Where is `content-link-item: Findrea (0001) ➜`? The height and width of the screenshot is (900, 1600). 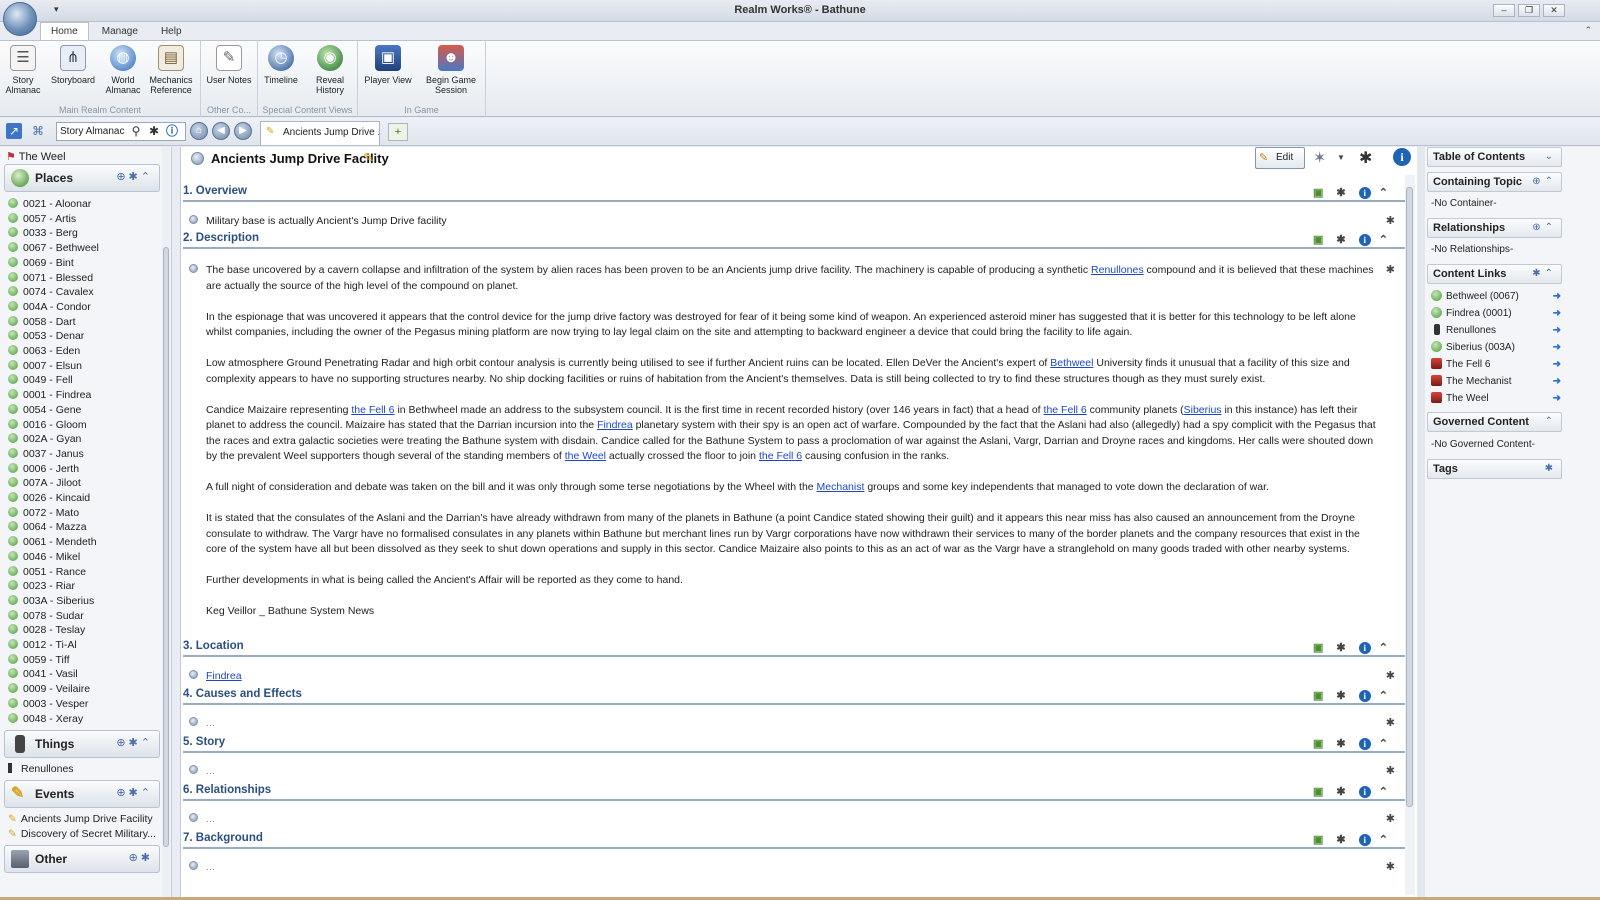 content-link-item: Findrea (0001) ➜ is located at coordinates (1496, 313).